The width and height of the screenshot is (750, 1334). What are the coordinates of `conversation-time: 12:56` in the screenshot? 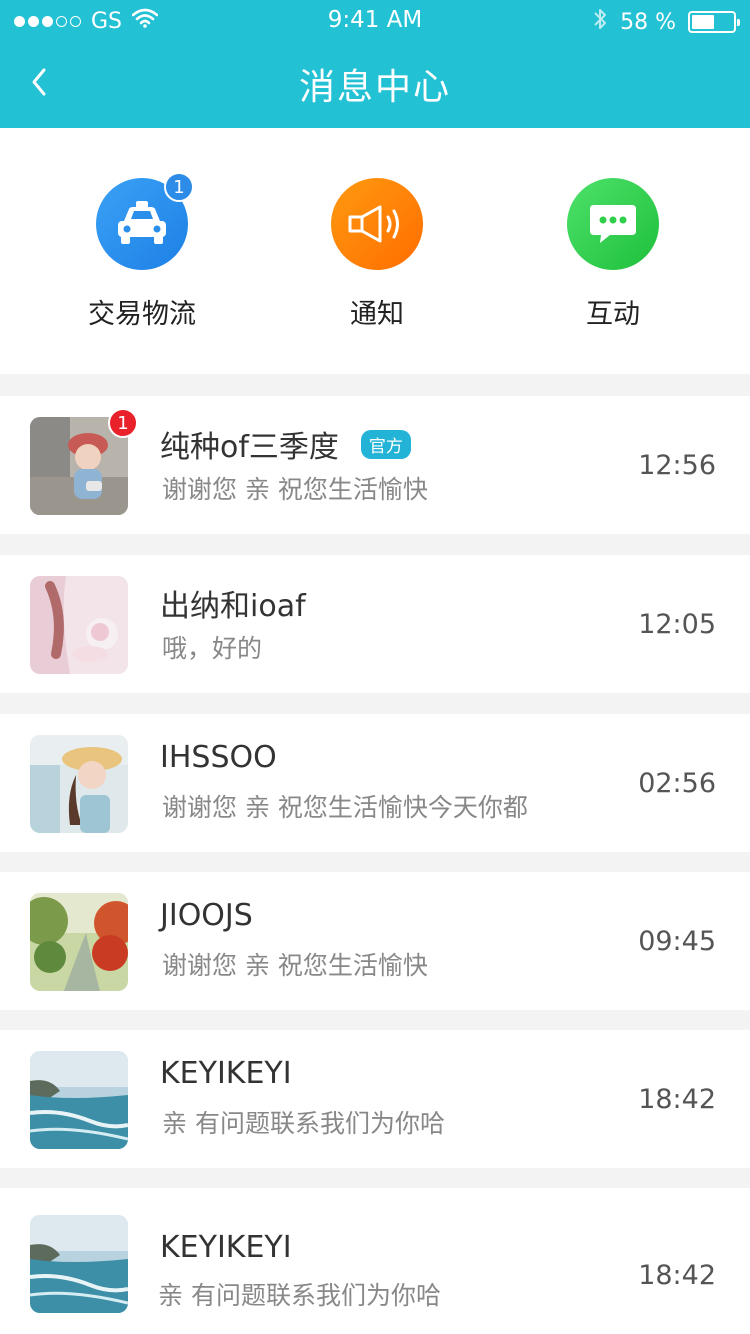 It's located at (677, 465).